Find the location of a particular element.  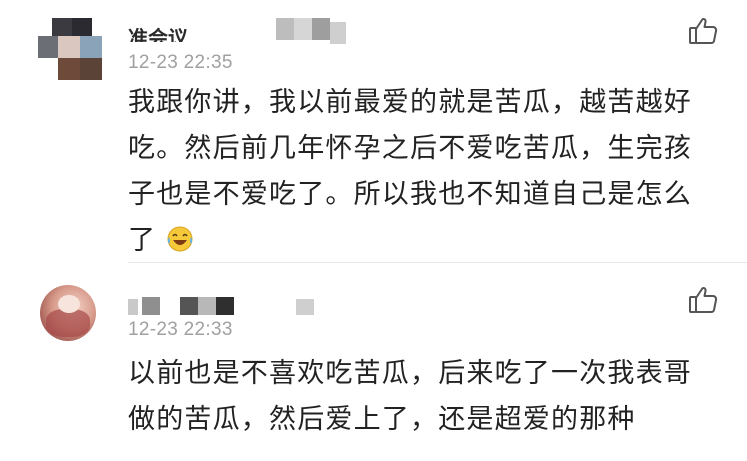

comment-timestamp: 12-23 22:35 is located at coordinates (180, 62).